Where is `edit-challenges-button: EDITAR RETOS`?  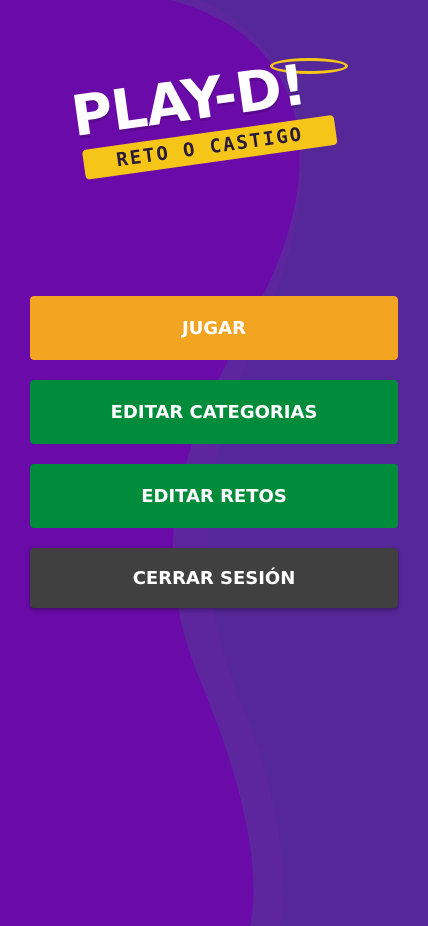
edit-challenges-button: EDITAR RETOS is located at coordinates (214, 496).